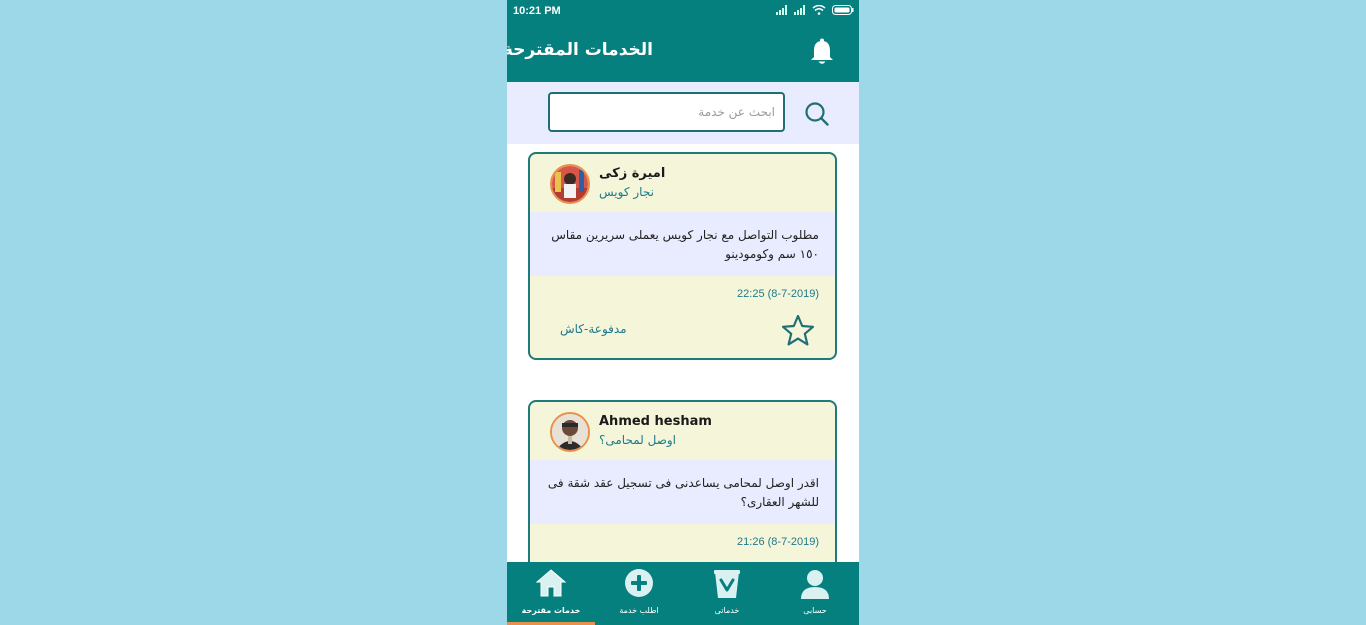 The image size is (1366, 625). I want to click on search-bar, so click(683, 113).